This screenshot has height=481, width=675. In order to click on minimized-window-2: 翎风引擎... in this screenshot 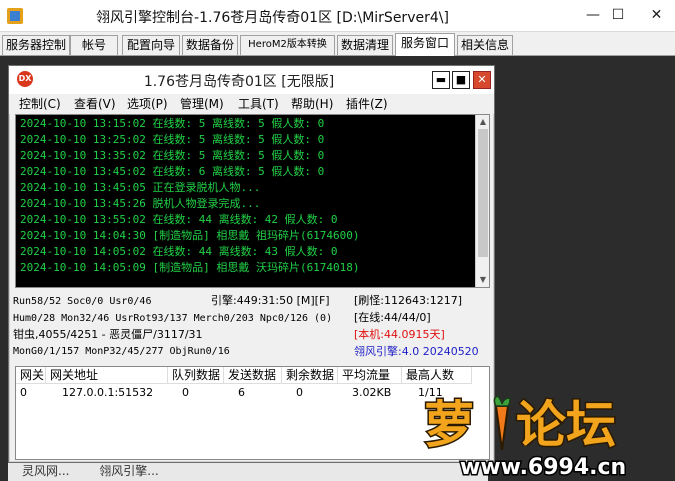, I will do `click(128, 471)`.